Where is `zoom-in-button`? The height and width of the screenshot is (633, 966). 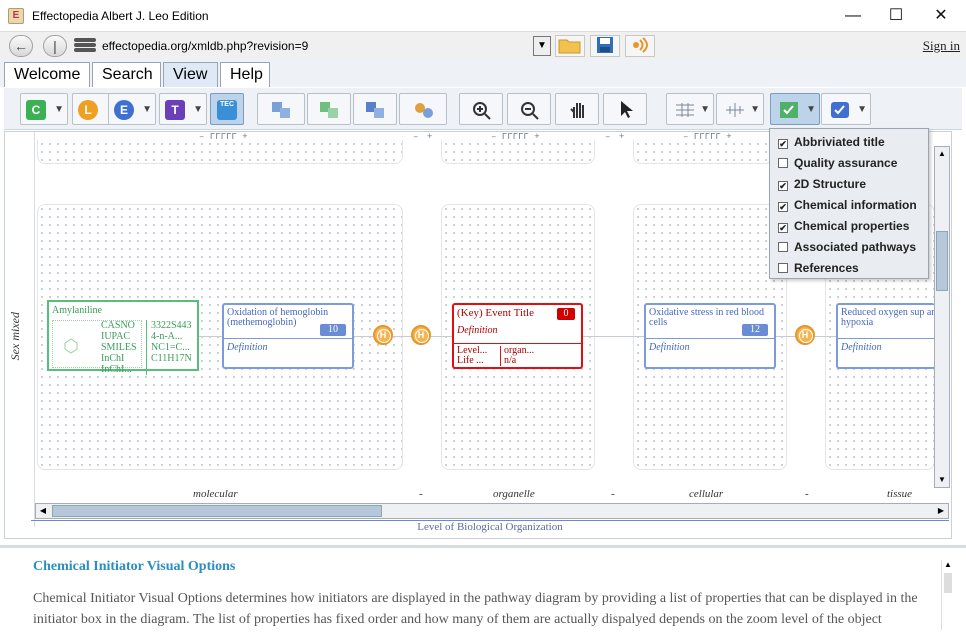
zoom-in-button is located at coordinates (481, 109).